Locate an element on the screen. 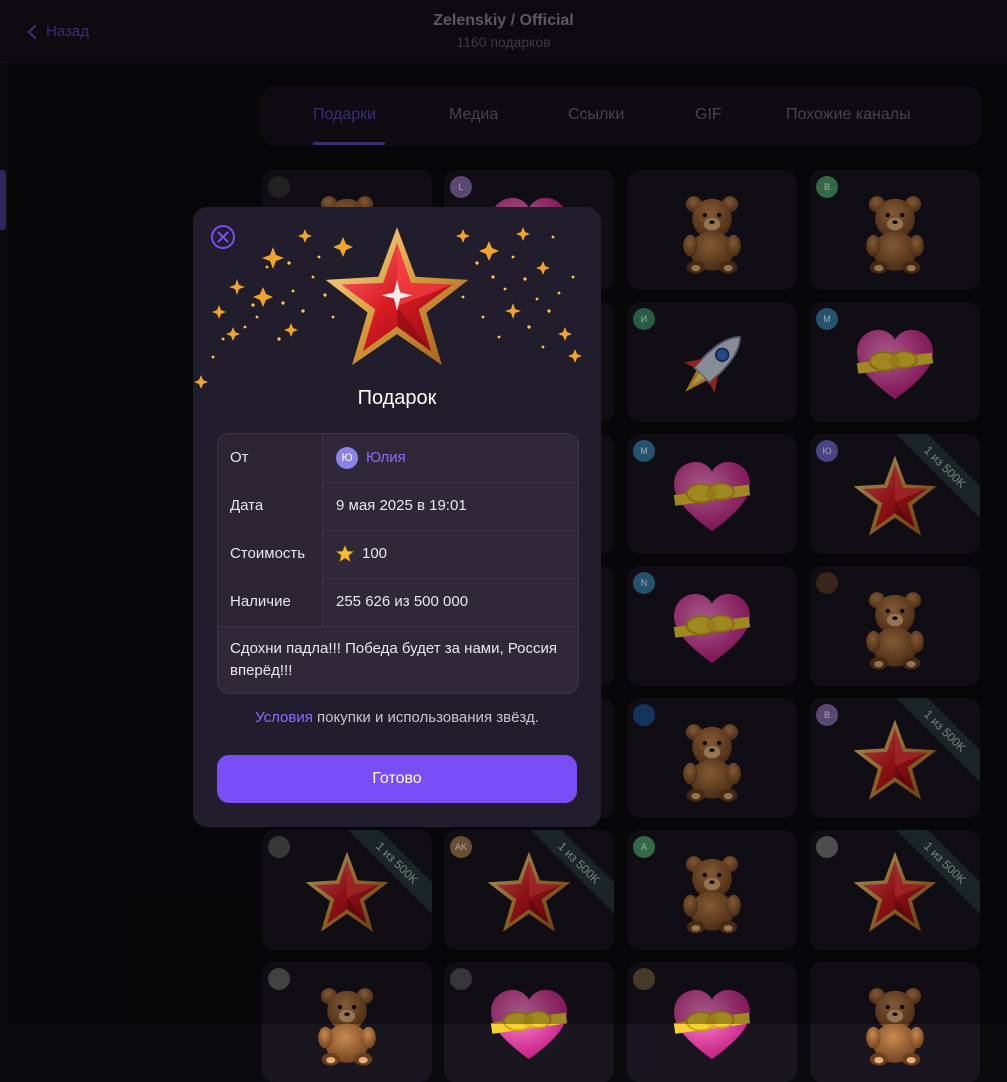  availability-value: 255 626 из 500 000 is located at coordinates (402, 601).